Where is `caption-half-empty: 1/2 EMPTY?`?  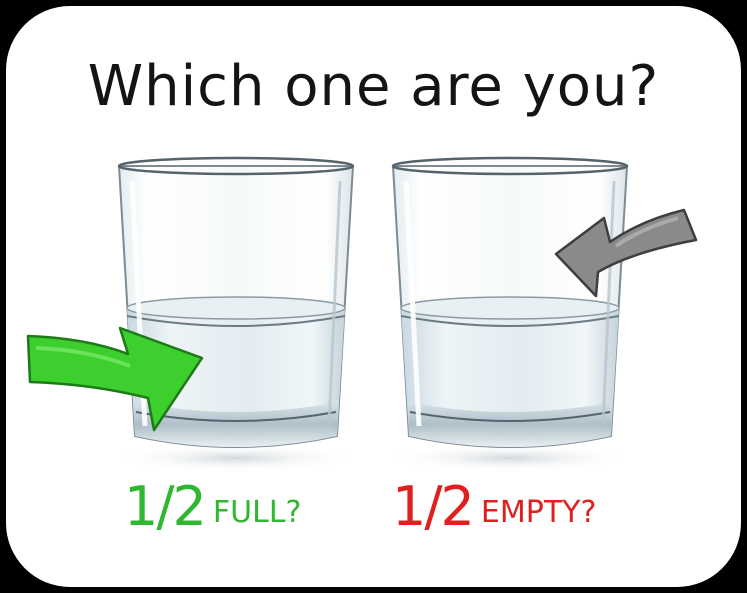 caption-half-empty: 1/2 EMPTY? is located at coordinates (494, 507).